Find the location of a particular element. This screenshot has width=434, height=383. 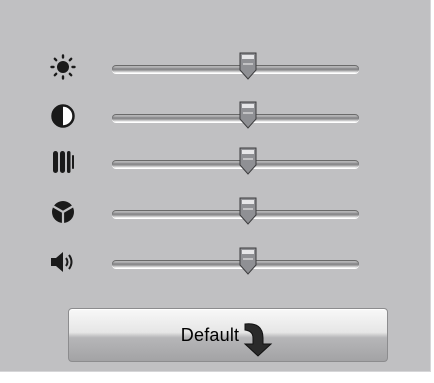

saturation-icon is located at coordinates (63, 162).